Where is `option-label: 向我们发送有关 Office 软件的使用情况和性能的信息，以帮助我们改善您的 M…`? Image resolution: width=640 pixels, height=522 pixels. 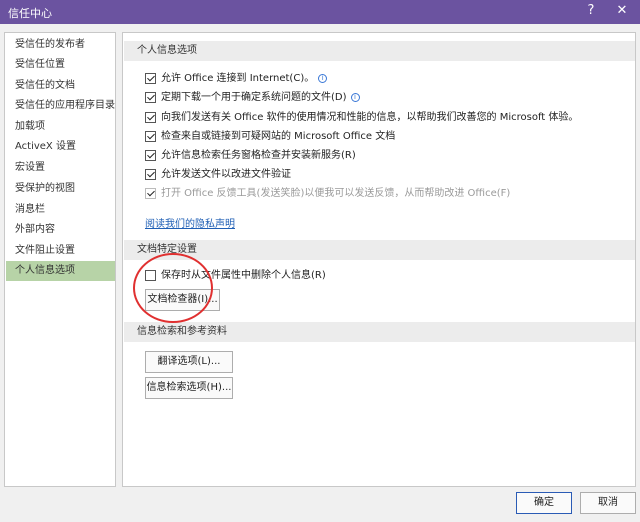 option-label: 向我们发送有关 Office 软件的使用情况和性能的信息，以帮助我们改善您的 M… is located at coordinates (370, 117).